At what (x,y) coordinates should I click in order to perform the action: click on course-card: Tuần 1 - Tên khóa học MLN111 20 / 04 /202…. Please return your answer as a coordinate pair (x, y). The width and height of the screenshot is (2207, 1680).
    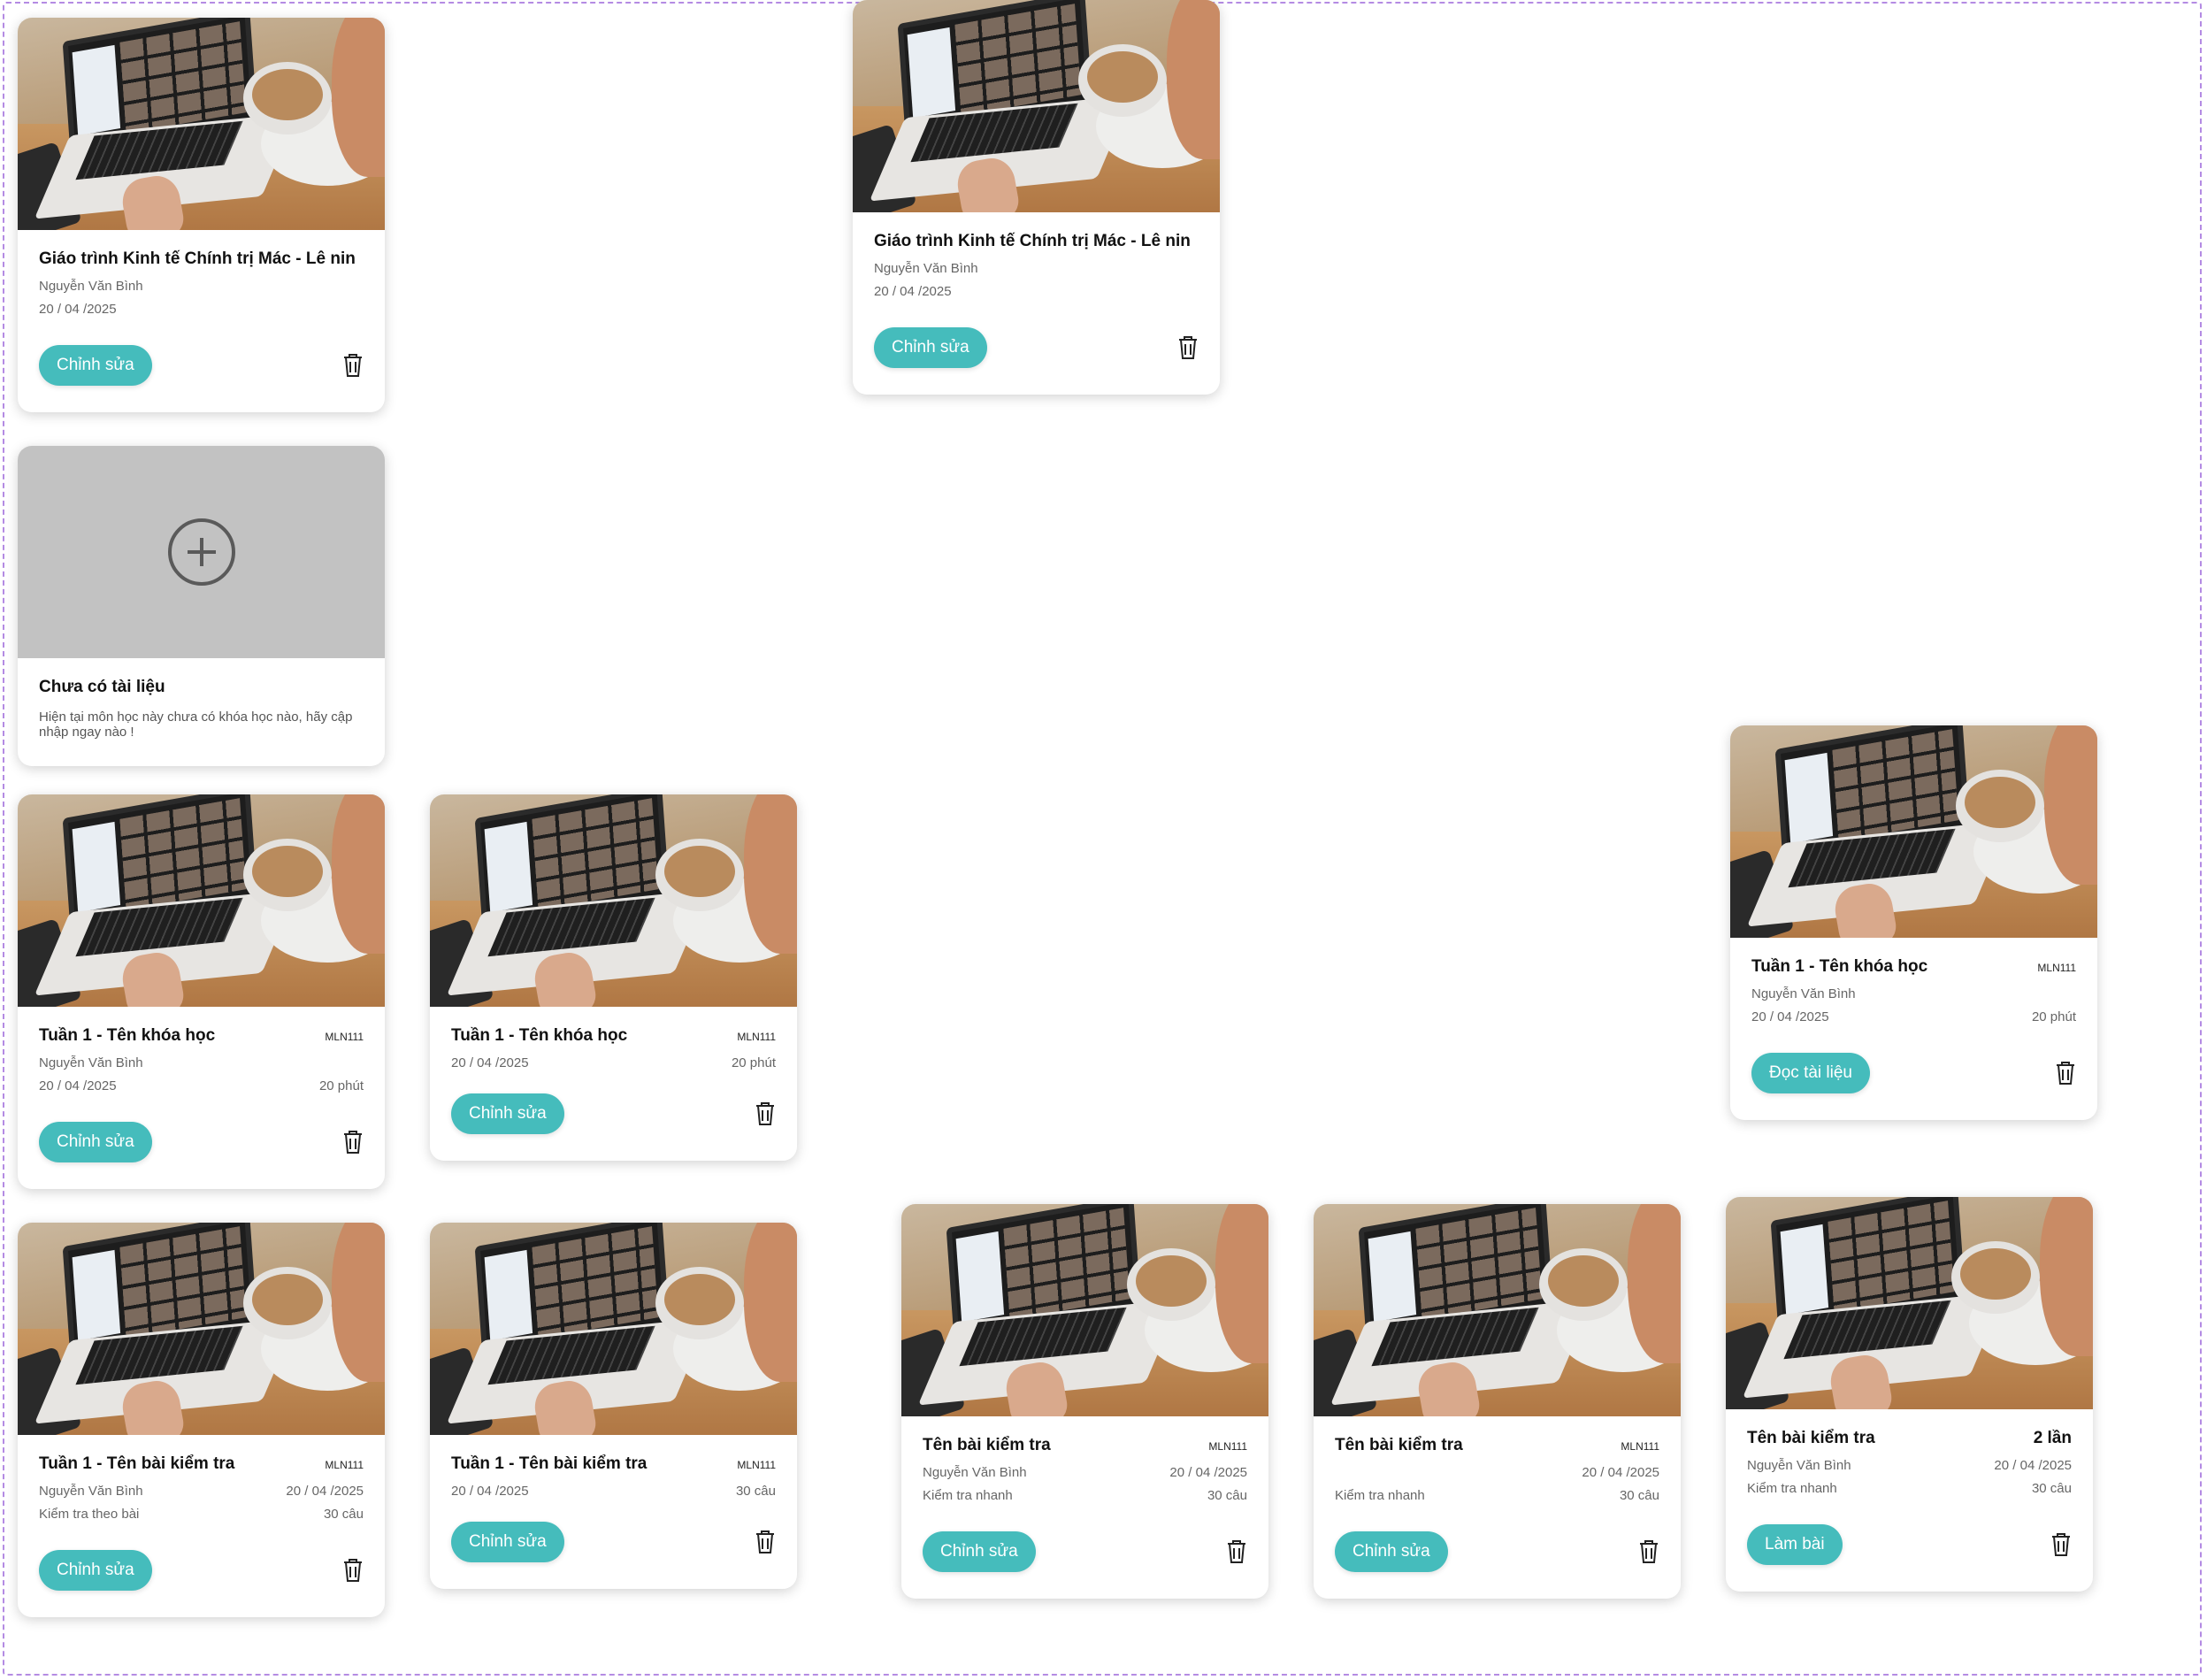
    Looking at the image, I should click on (613, 977).